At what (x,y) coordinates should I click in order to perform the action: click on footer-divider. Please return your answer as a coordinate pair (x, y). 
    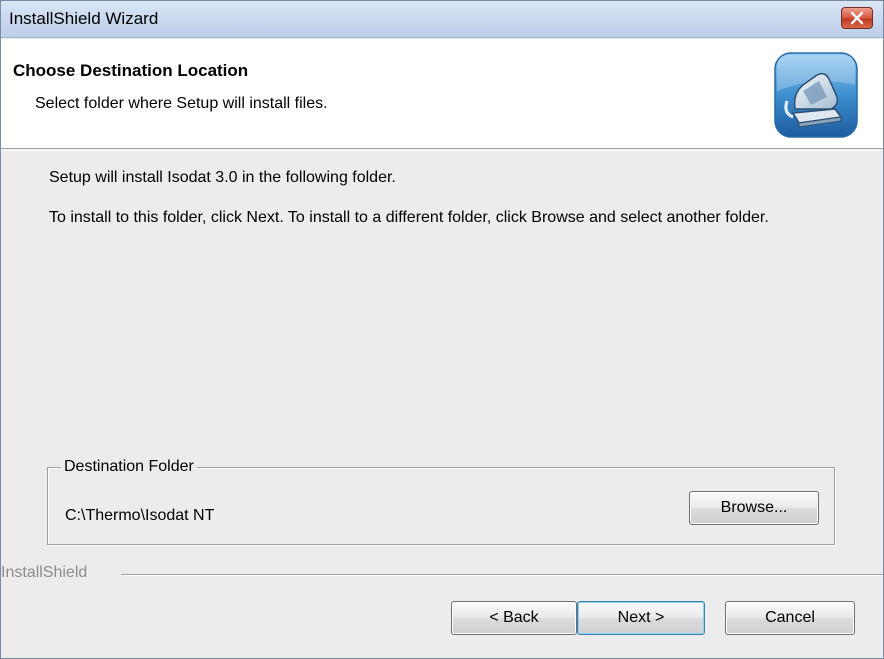
    Looking at the image, I should click on (502, 574).